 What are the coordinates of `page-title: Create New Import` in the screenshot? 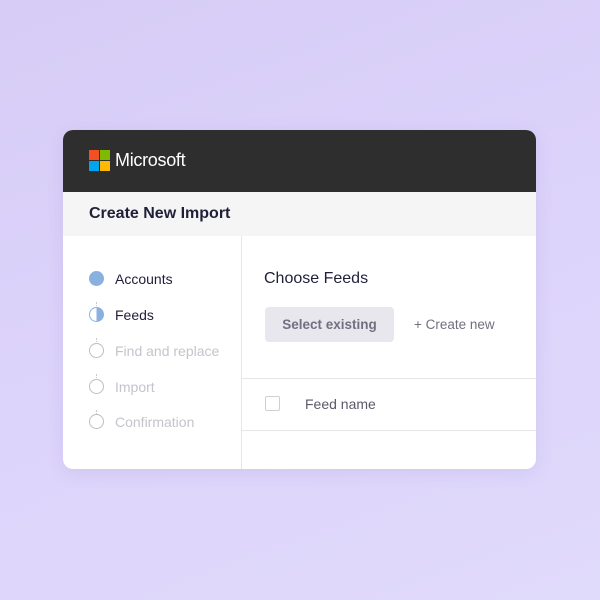 It's located at (160, 213).